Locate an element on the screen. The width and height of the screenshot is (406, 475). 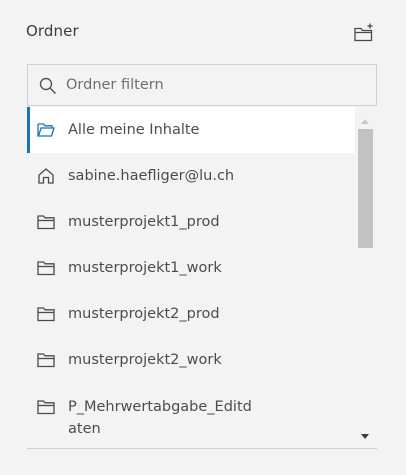
folder-item-all-content: Alle meine Inhalte is located at coordinates (191, 130).